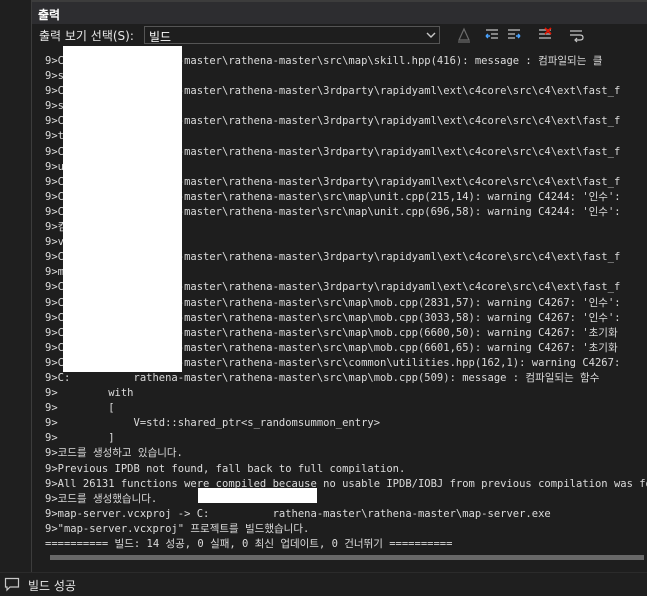 Image resolution: width=647 pixels, height=596 pixels. I want to click on panel-header: 출력, so click(339, 12).